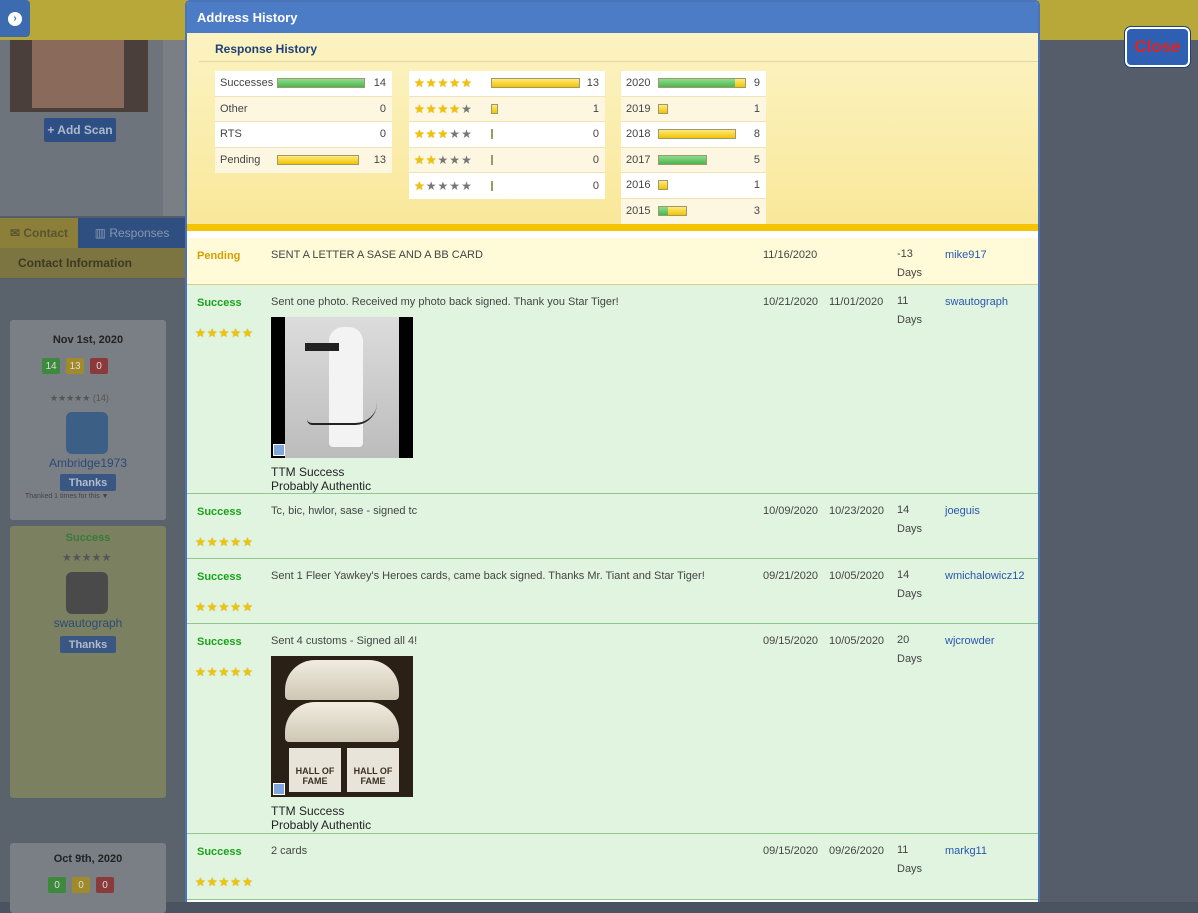 The width and height of the screenshot is (1198, 913). What do you see at coordinates (693, 186) in the screenshot?
I see `year-row: 2016 1` at bounding box center [693, 186].